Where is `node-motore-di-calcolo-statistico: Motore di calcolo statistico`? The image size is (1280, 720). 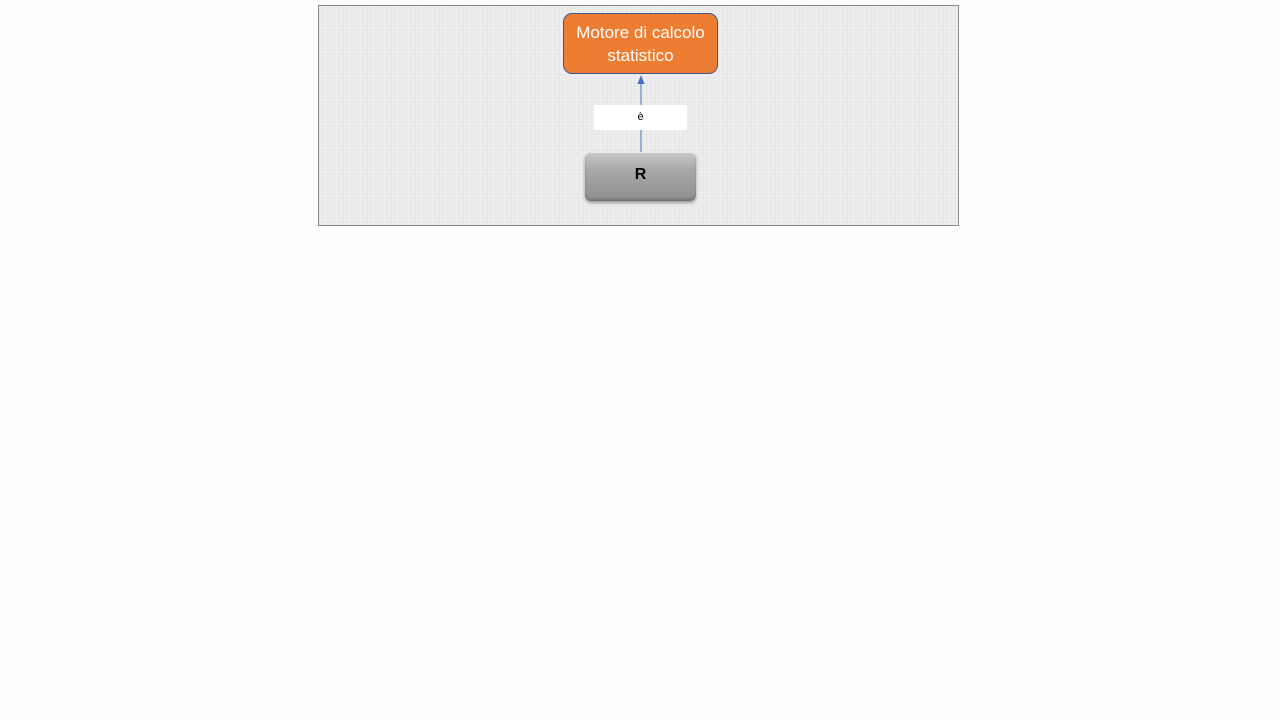
node-motore-di-calcolo-statistico: Motore di calcolo statistico is located at coordinates (640, 43).